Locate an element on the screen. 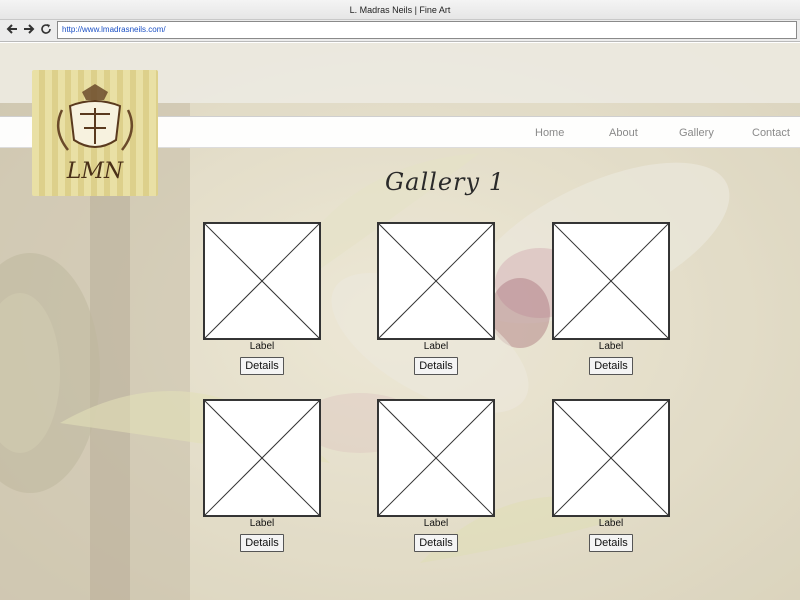 The height and width of the screenshot is (600, 800). forward-button is located at coordinates (29, 30).